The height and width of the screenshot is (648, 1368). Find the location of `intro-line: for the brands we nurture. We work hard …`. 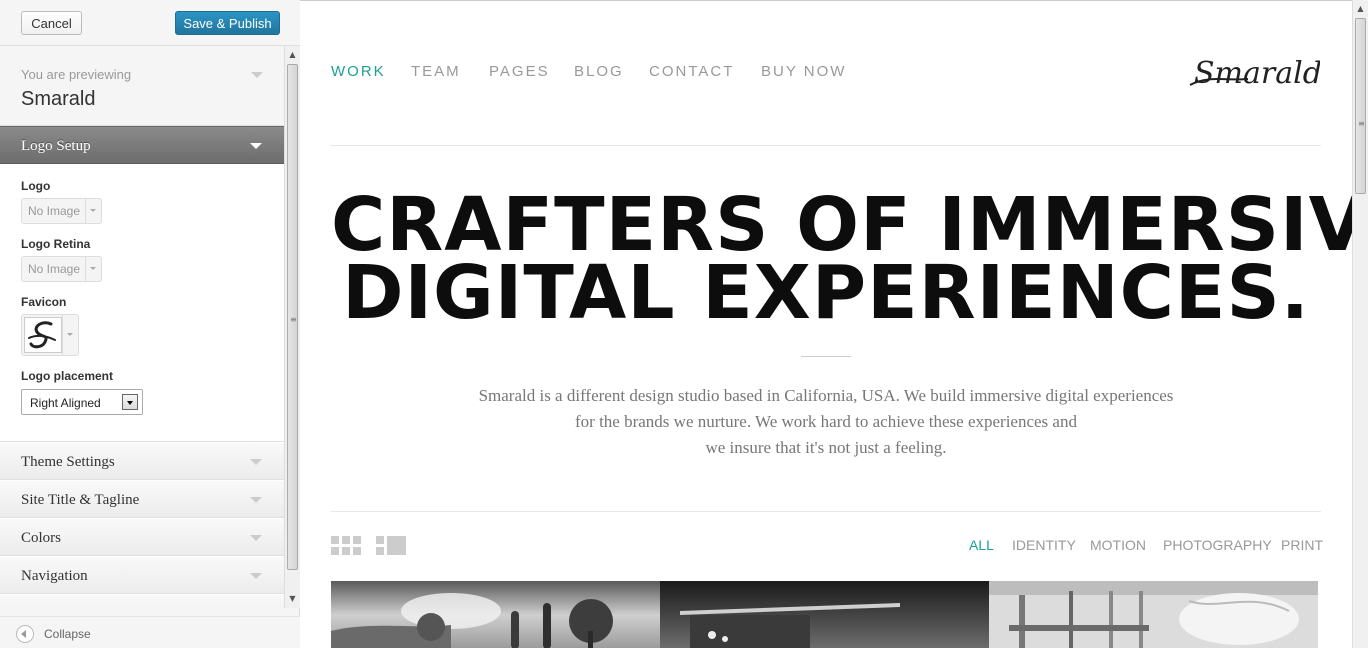

intro-line: for the brands we nurture. We work hard … is located at coordinates (826, 421).